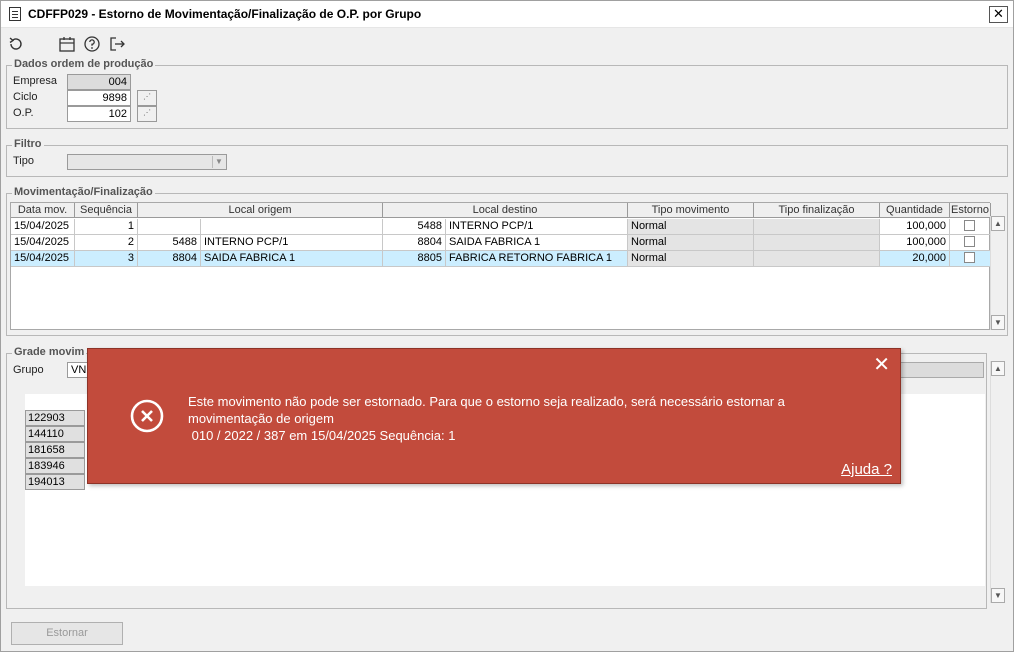  What do you see at coordinates (998, 14) in the screenshot?
I see `window-close-button: ✕` at bounding box center [998, 14].